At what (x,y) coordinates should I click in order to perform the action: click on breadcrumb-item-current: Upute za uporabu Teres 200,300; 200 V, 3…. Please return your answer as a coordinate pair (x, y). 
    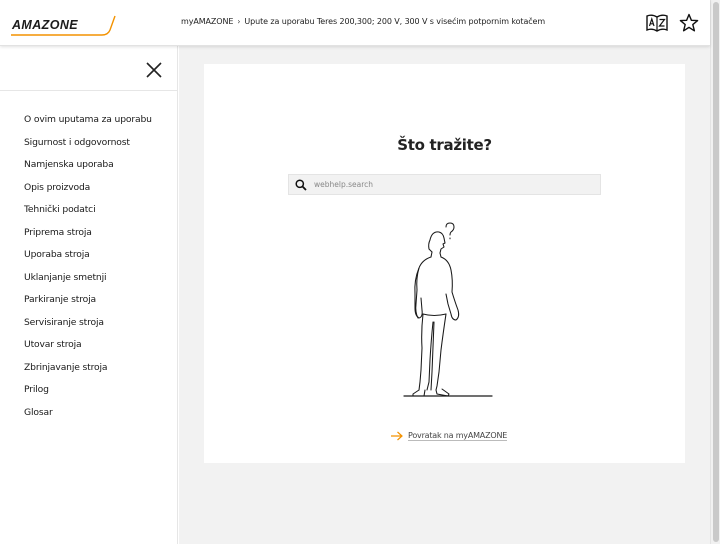
    Looking at the image, I should click on (395, 21).